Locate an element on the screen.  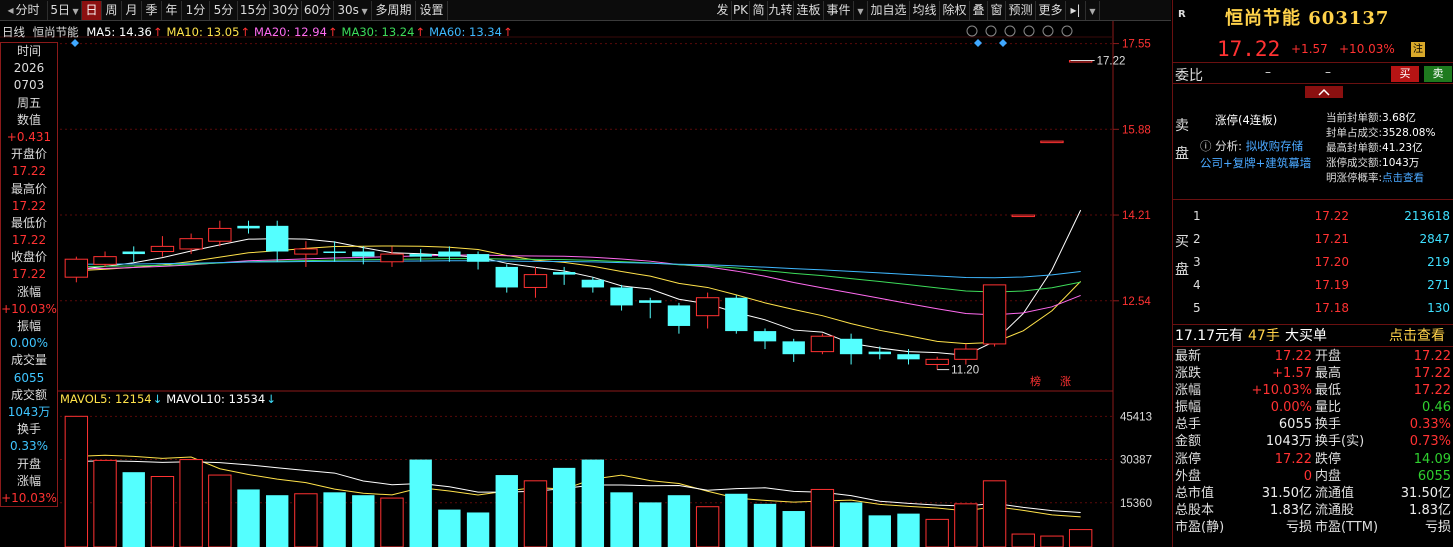
period-tab-9: 15分 is located at coordinates (254, 10).